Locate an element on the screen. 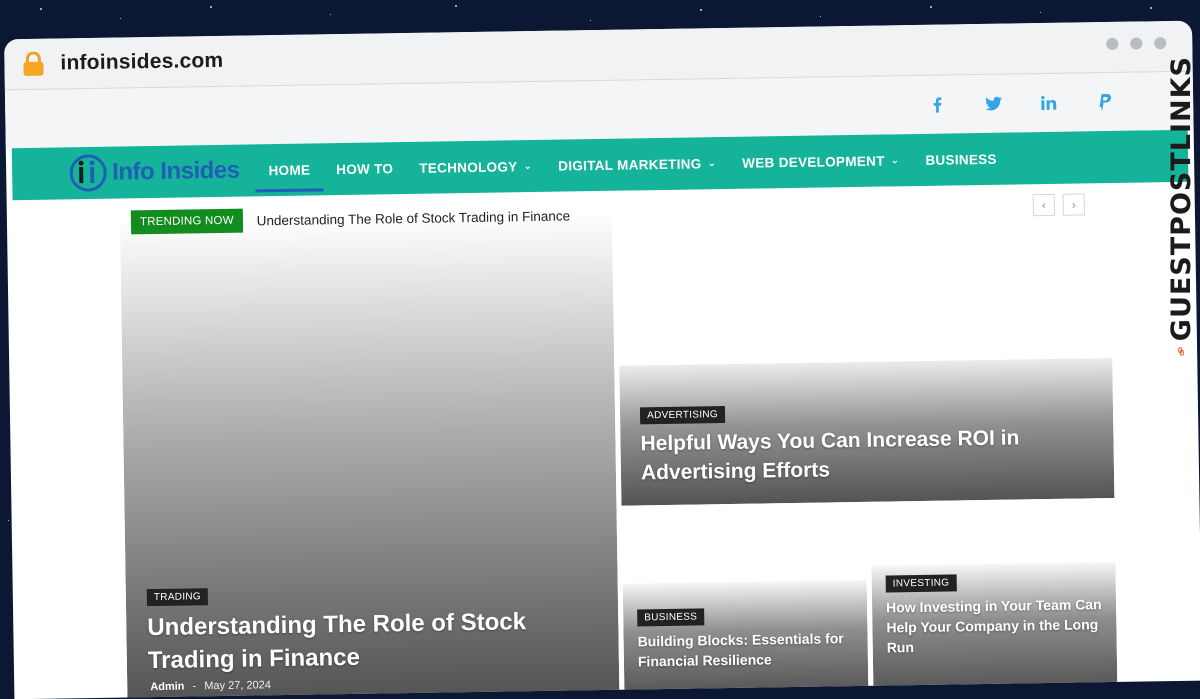 The height and width of the screenshot is (699, 1200). post-category: TRADING is located at coordinates (177, 597).